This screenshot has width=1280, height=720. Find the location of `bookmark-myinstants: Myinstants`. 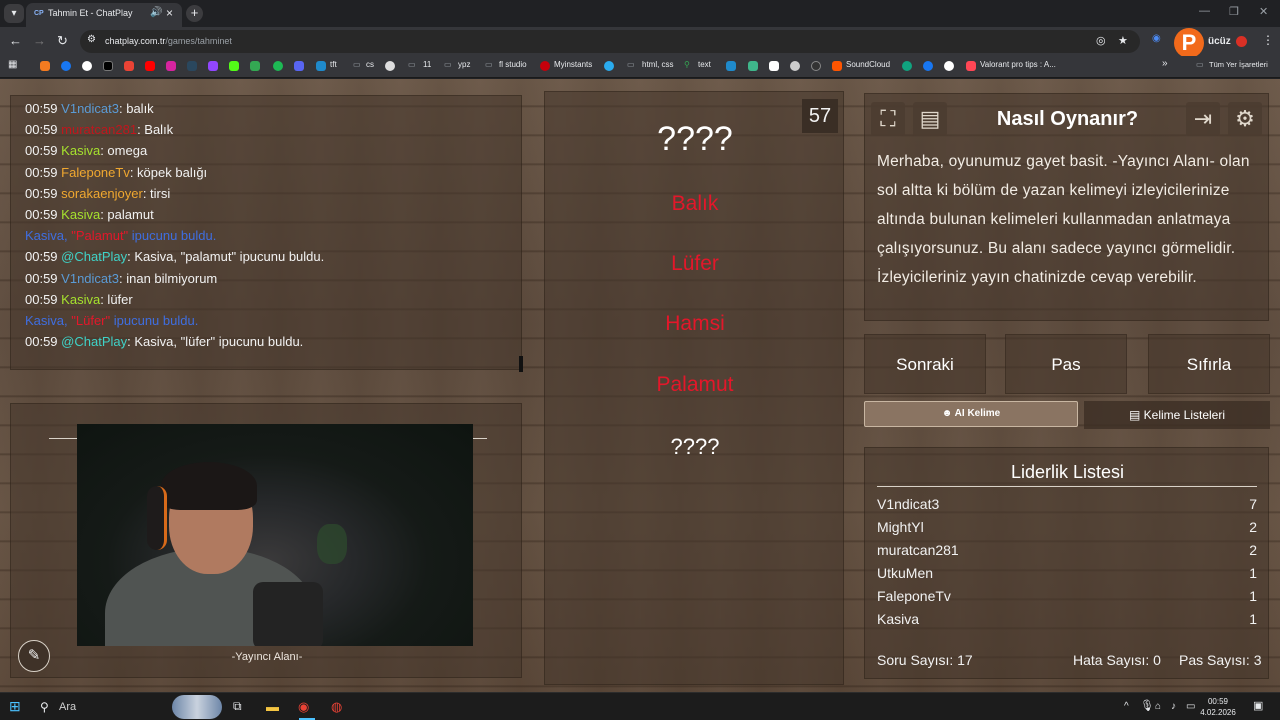

bookmark-myinstants: Myinstants is located at coordinates (573, 64).